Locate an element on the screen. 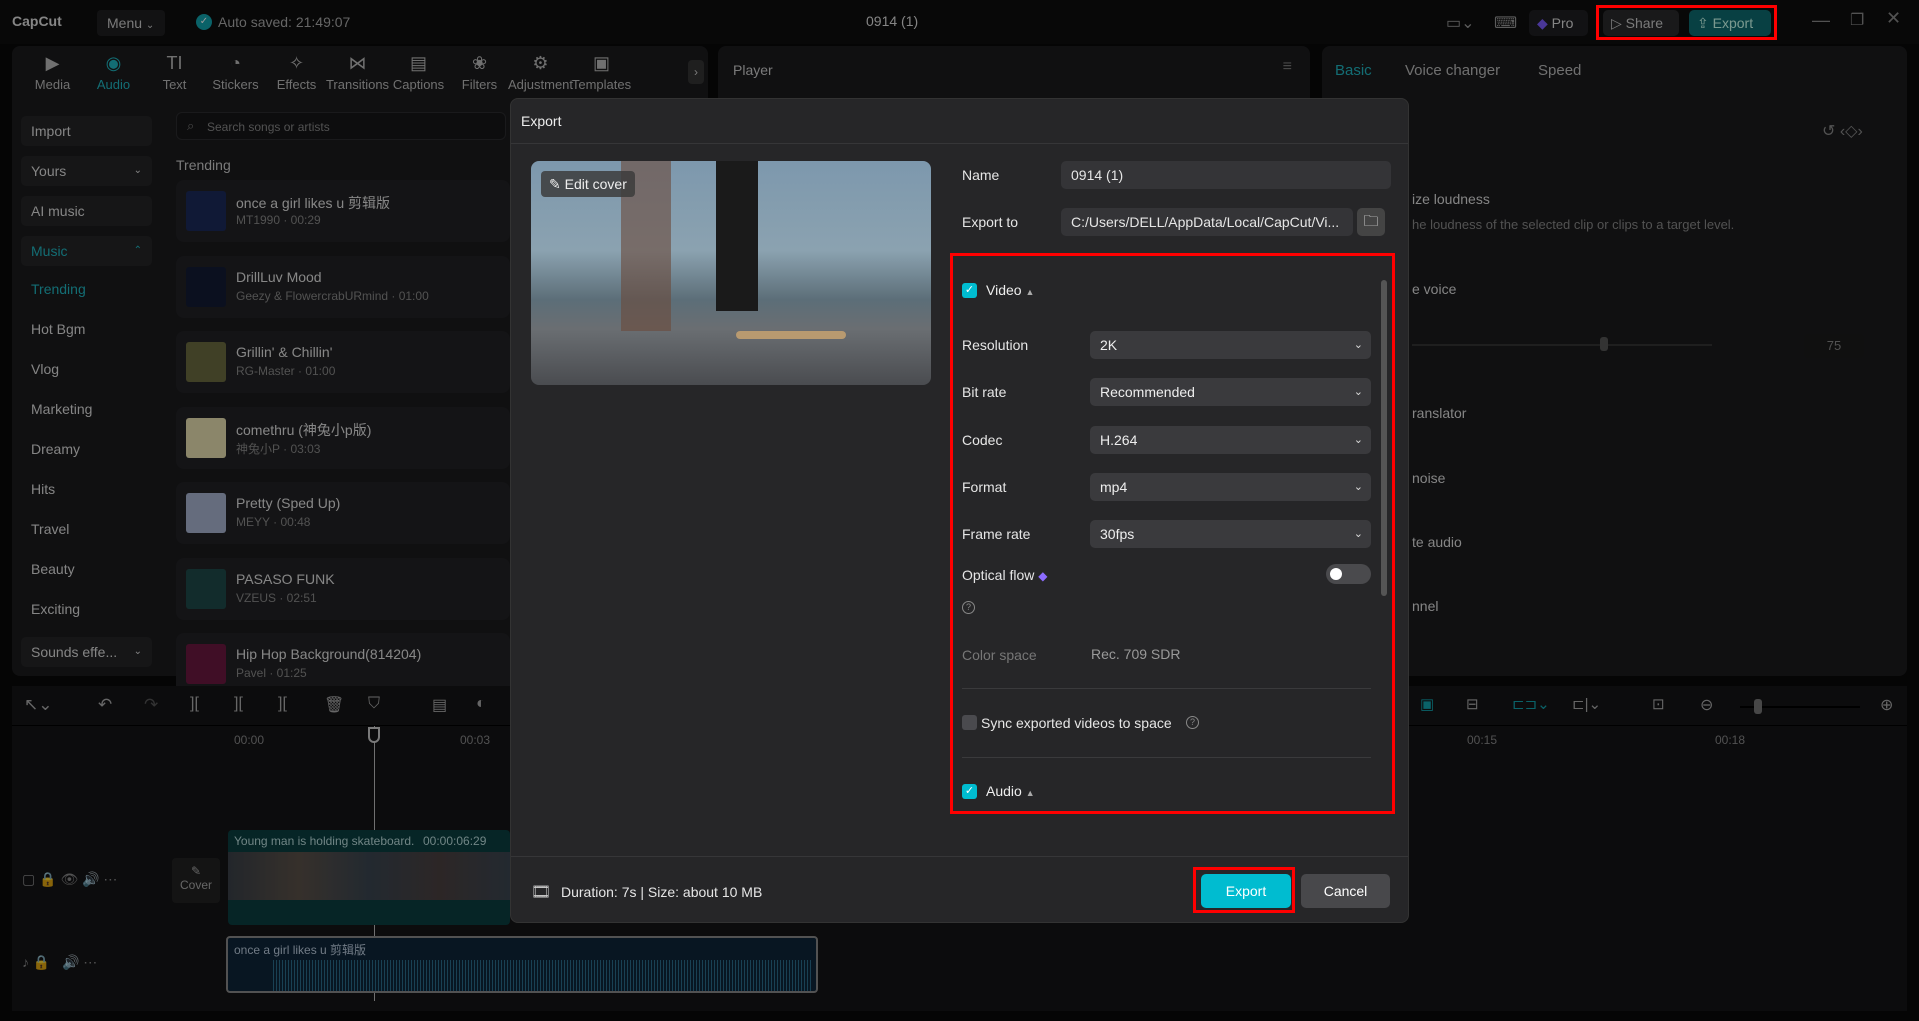 The width and height of the screenshot is (1919, 1021). reduce-noise-label: noise is located at coordinates (1429, 478).